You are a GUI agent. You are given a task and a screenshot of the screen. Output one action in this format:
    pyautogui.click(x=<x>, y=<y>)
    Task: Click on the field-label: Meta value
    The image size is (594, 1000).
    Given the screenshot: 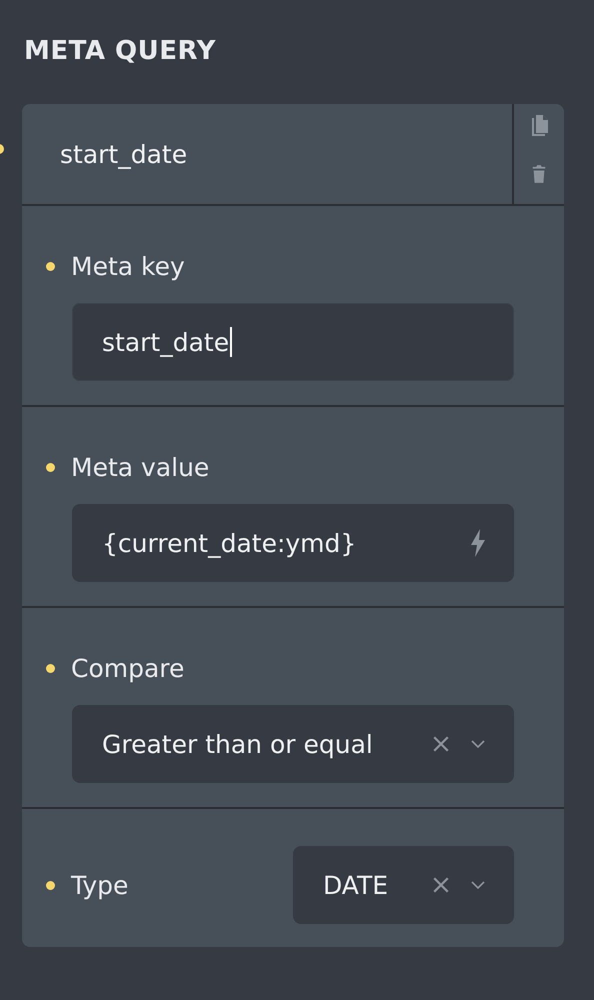 What is the action you would take?
    pyautogui.click(x=140, y=467)
    